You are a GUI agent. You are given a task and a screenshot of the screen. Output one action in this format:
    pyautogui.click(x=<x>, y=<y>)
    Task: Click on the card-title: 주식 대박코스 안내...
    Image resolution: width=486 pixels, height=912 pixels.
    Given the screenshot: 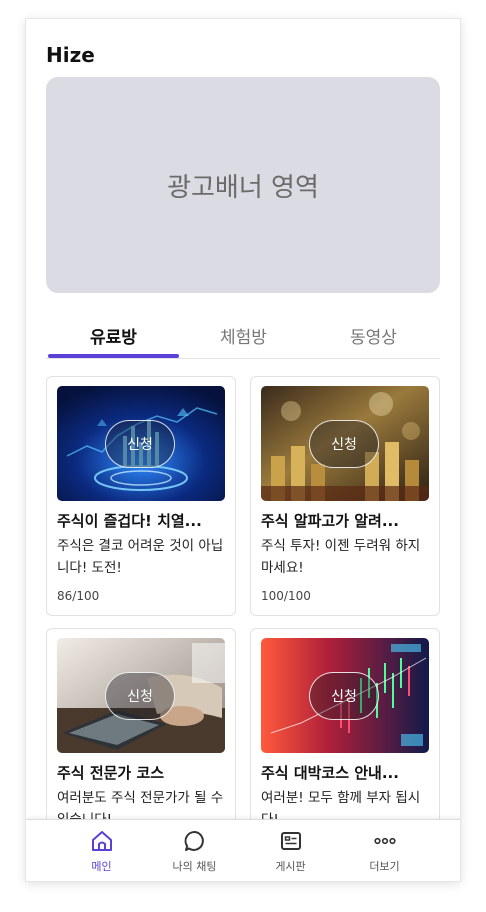 What is the action you would take?
    pyautogui.click(x=330, y=773)
    